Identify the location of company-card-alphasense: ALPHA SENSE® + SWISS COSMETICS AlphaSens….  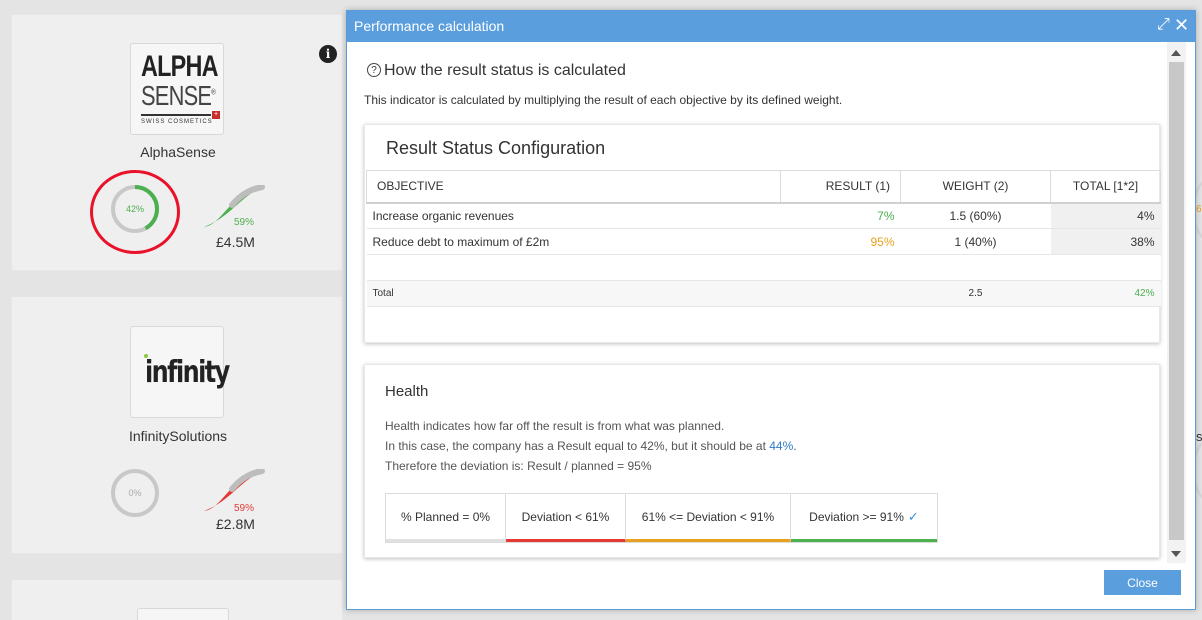
(177, 142).